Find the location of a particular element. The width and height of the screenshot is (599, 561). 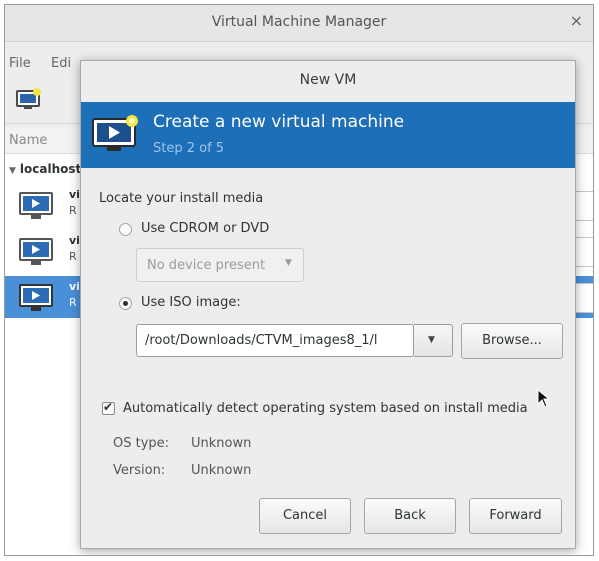

menu-edit: Edi is located at coordinates (61, 63).